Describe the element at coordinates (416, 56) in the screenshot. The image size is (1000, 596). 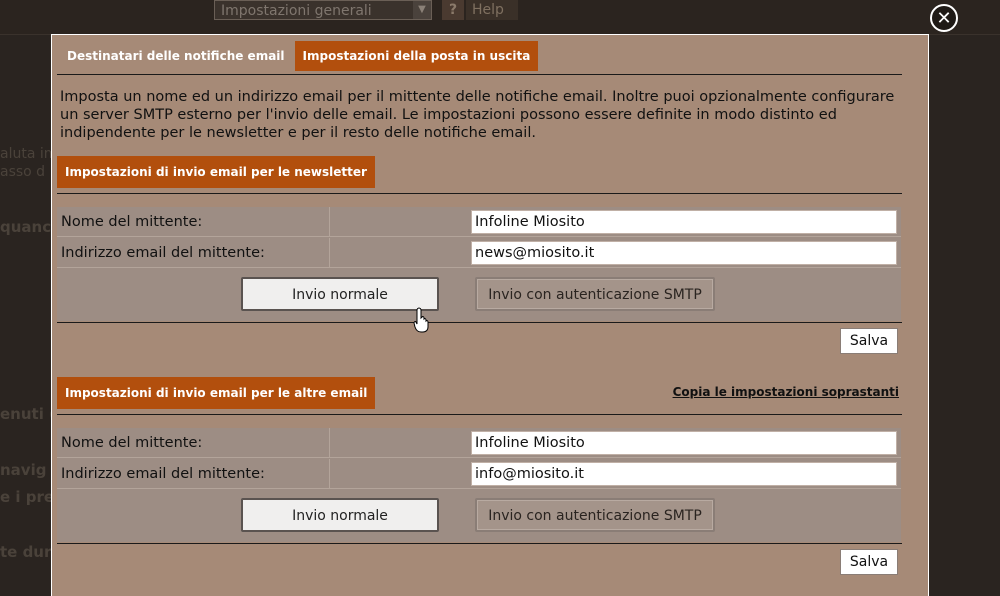
I see `tab-outgoing-mail-settings: Impostazioni della posta in uscita` at that location.